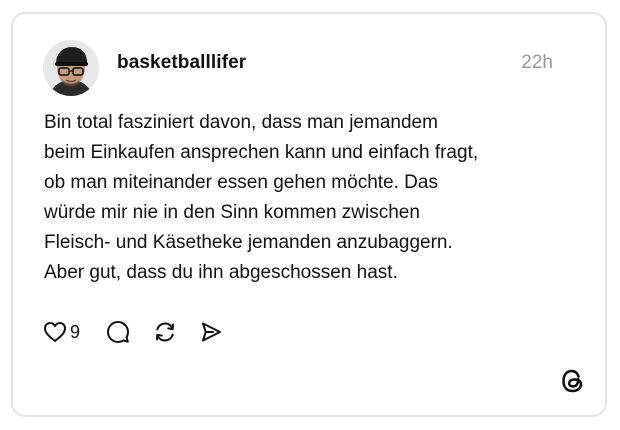 This screenshot has width=620, height=430. I want to click on repost-icon, so click(165, 332).